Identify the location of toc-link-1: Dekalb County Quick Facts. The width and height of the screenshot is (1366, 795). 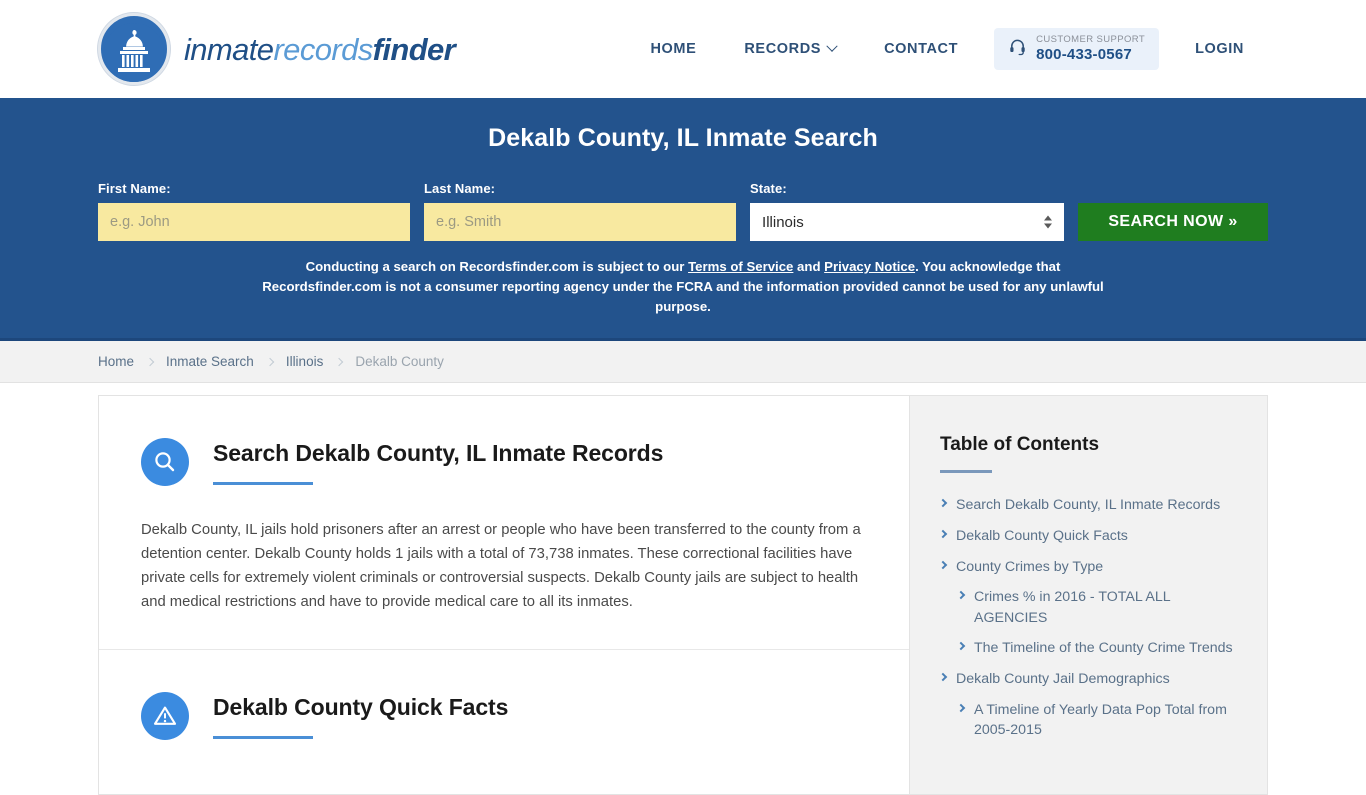
(1042, 536).